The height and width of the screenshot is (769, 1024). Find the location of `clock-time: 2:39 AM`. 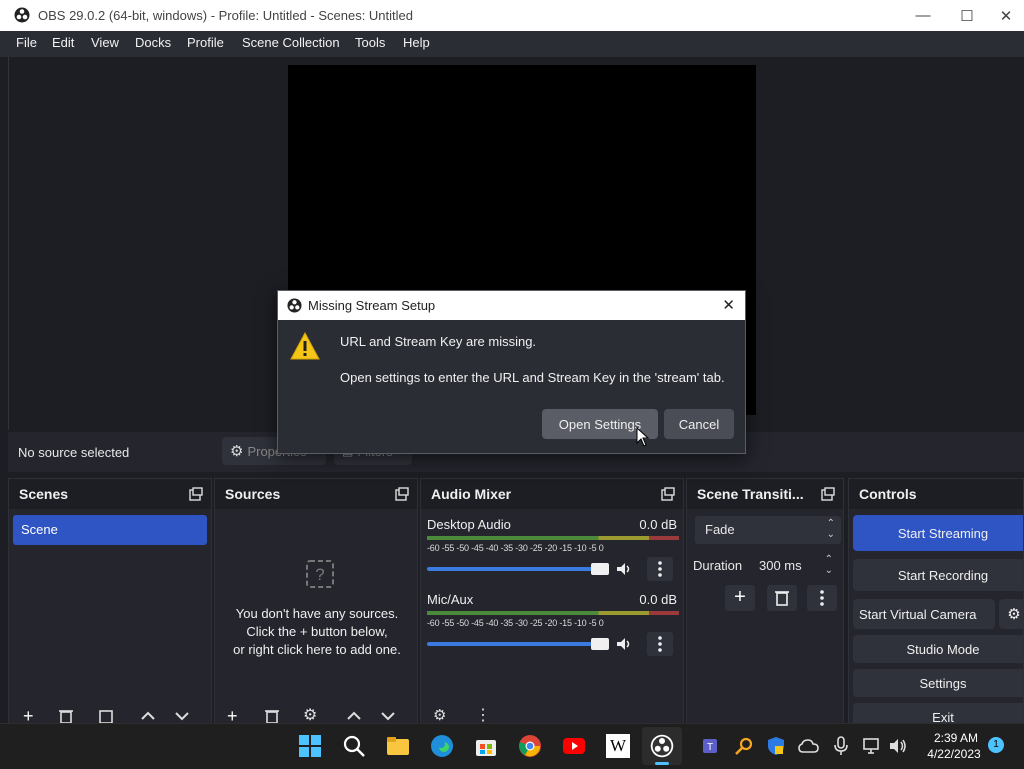

clock-time: 2:39 AM is located at coordinates (956, 738).